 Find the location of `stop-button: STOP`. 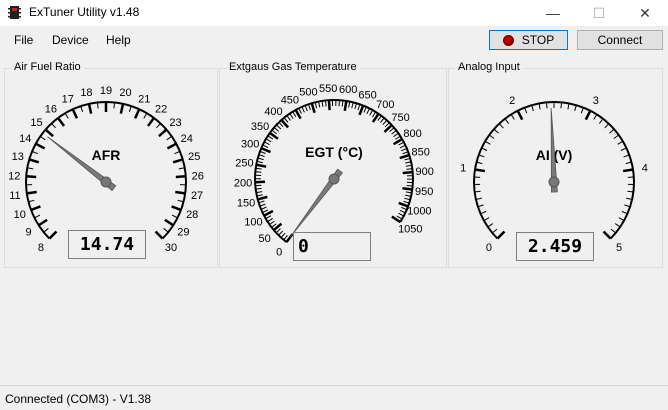

stop-button: STOP is located at coordinates (528, 40).